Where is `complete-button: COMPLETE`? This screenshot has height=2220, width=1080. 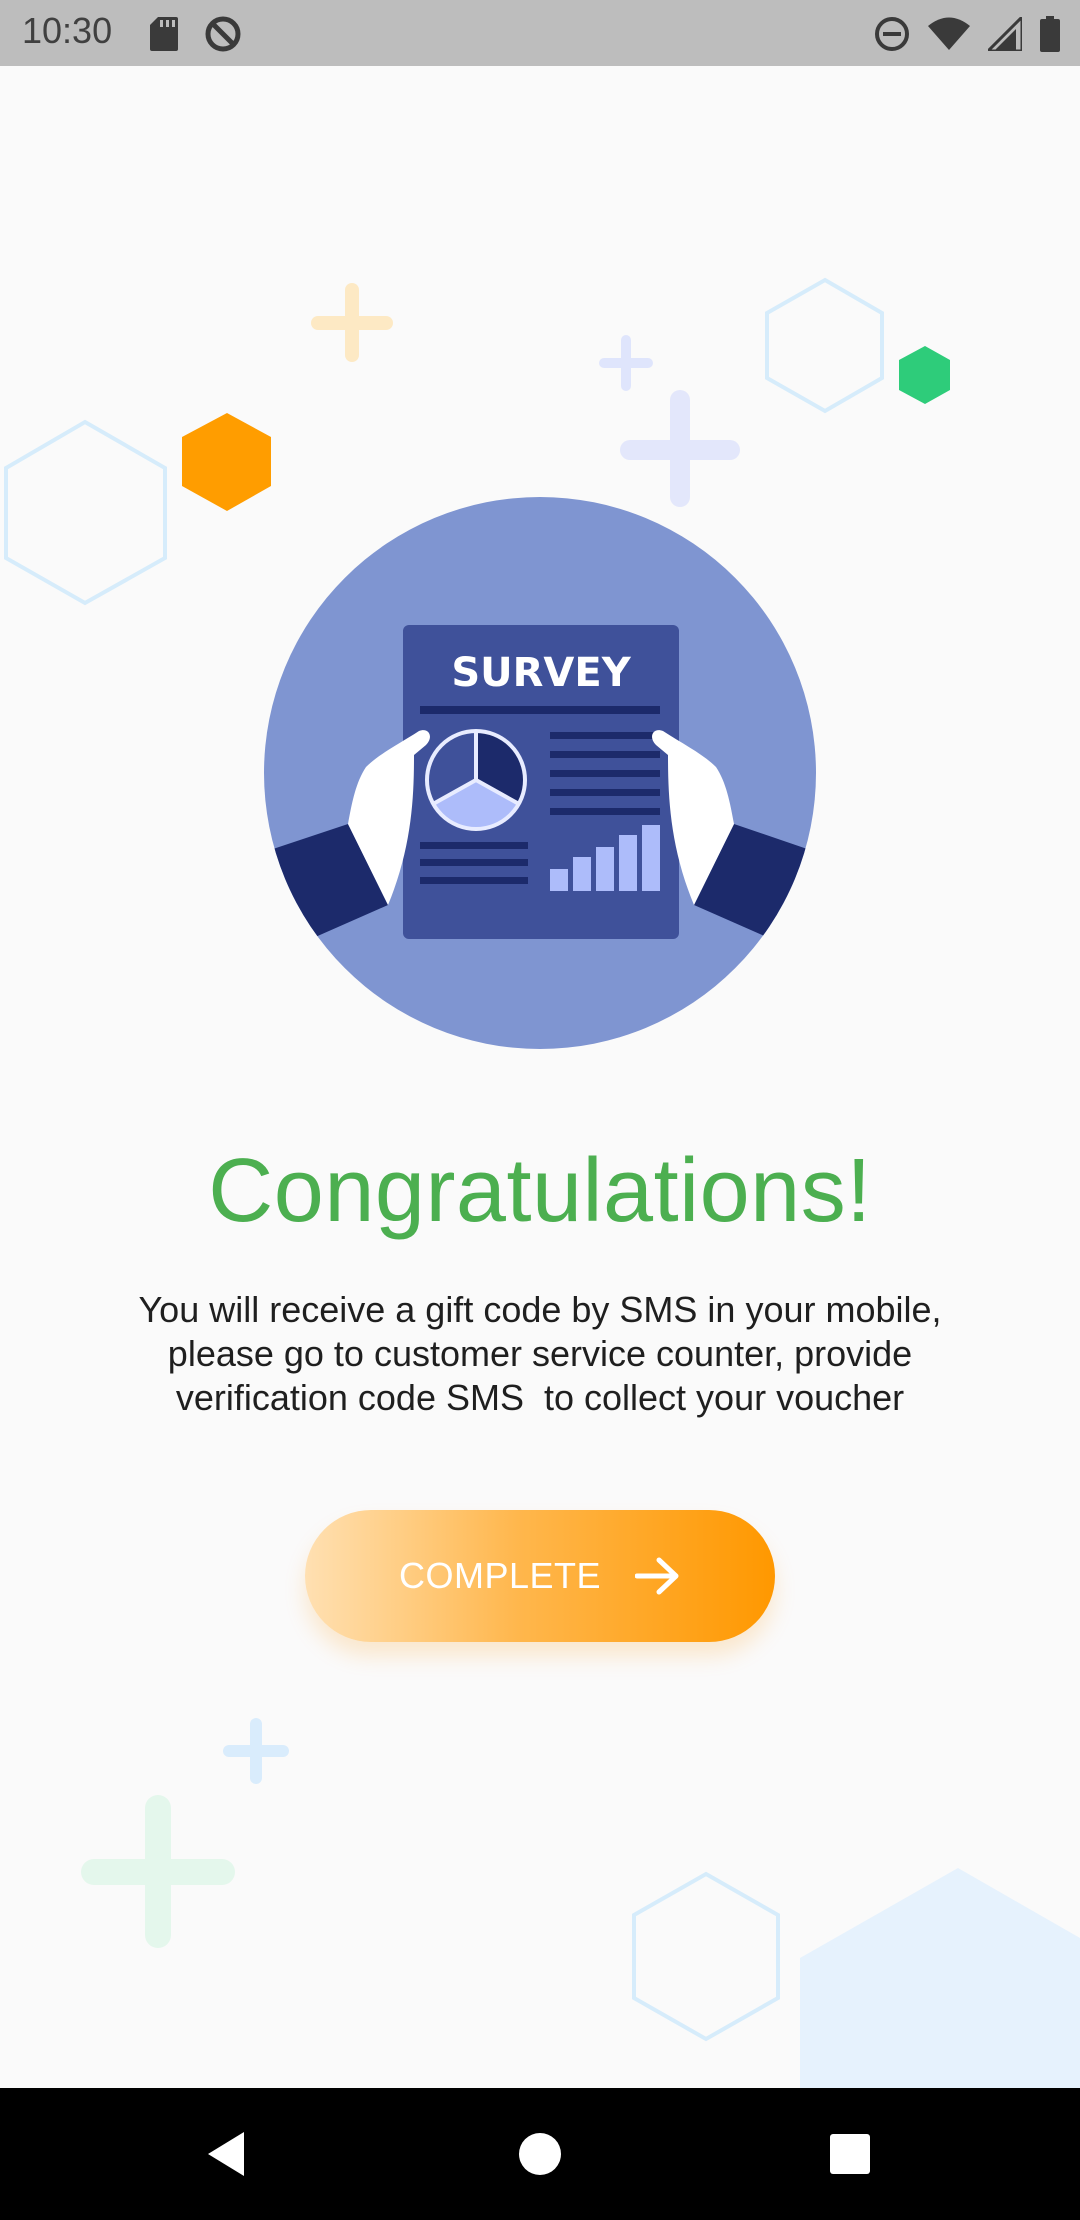 complete-button: COMPLETE is located at coordinates (540, 1576).